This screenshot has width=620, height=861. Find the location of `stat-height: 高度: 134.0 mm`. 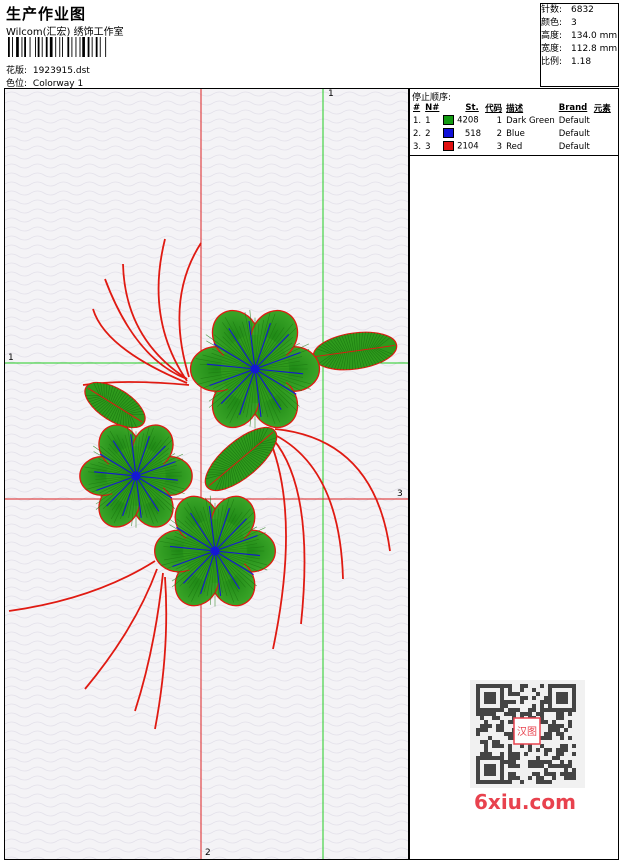

stat-height: 高度: 134.0 mm is located at coordinates (579, 36).